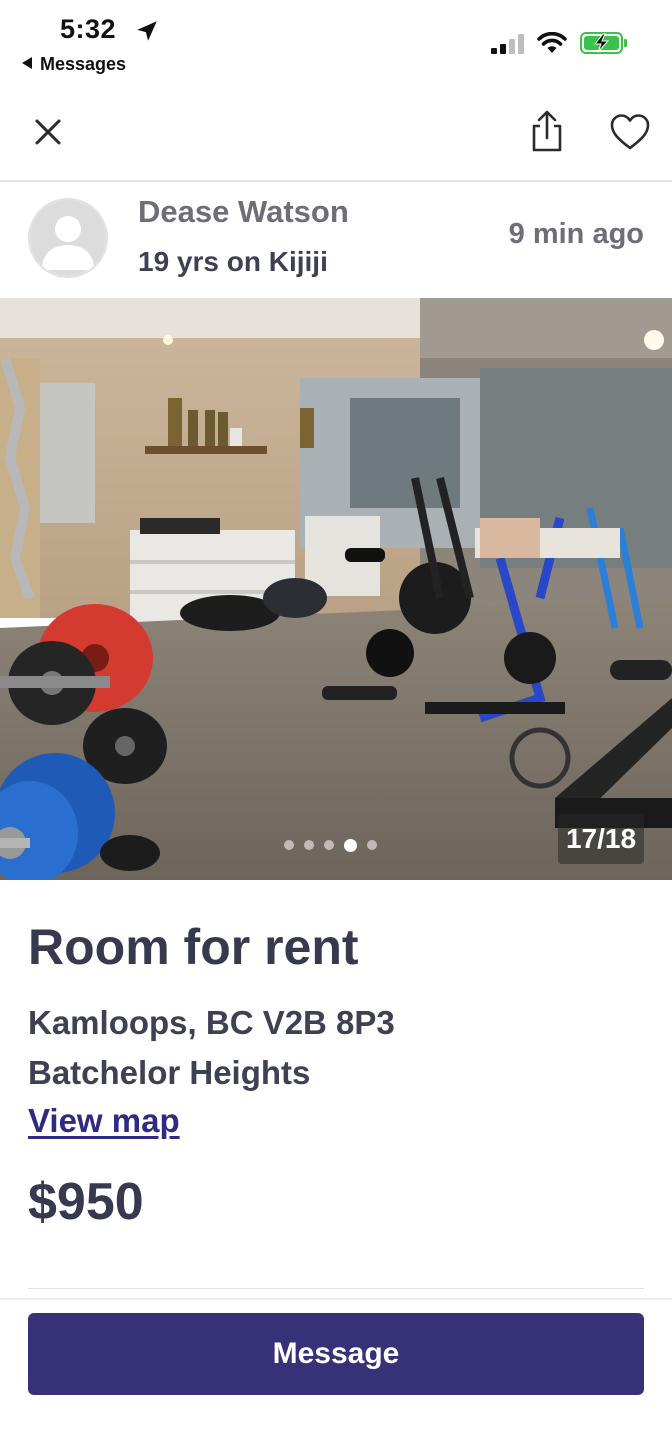  Describe the element at coordinates (88, 29) in the screenshot. I see `status-time: 5:32` at that location.